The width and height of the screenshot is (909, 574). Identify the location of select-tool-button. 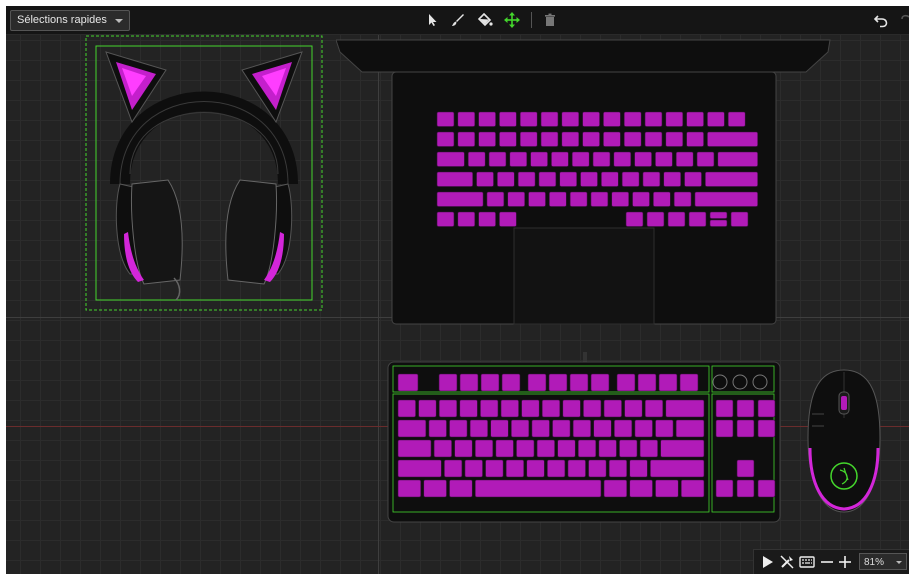
(432, 20).